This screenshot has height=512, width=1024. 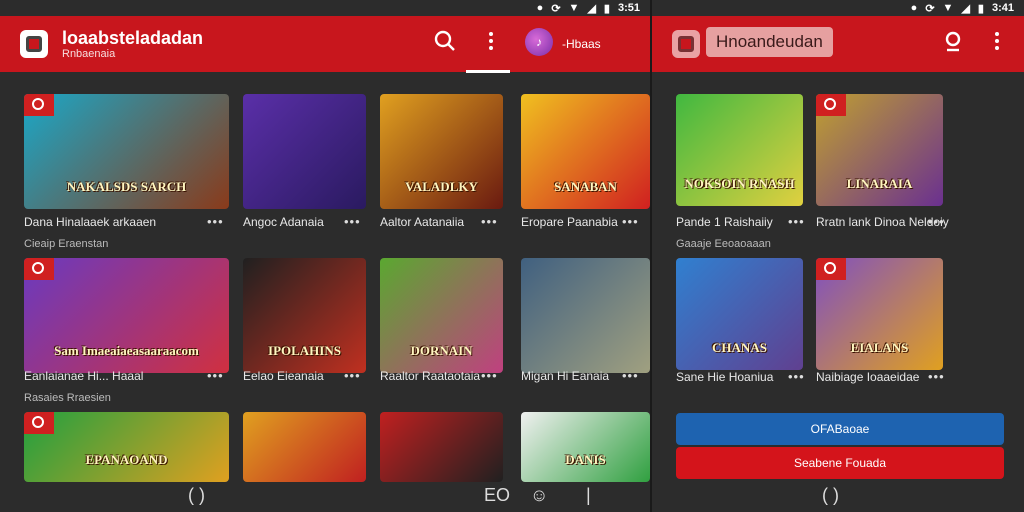 What do you see at coordinates (126, 186) in the screenshot?
I see `game-title-art: NAKALSDS SARCH` at bounding box center [126, 186].